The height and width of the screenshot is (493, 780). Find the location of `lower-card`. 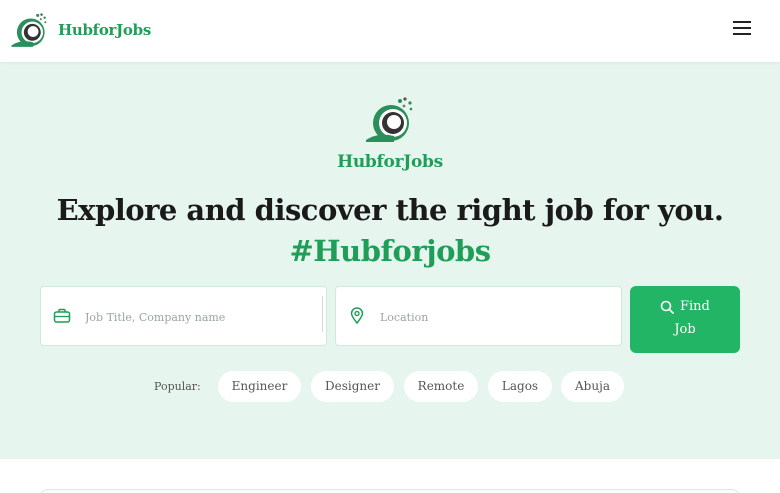

lower-card is located at coordinates (390, 491).